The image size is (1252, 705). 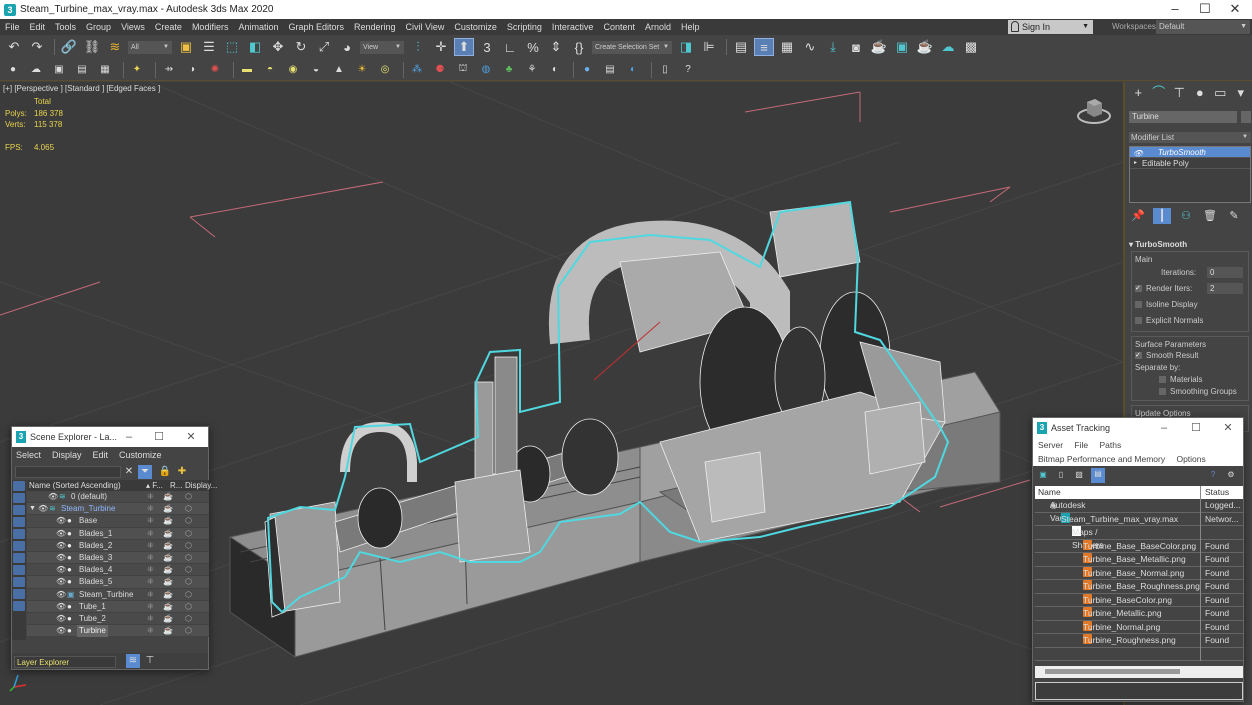 I want to click on thumbnail-icon: ▨, so click(x=1079, y=475).